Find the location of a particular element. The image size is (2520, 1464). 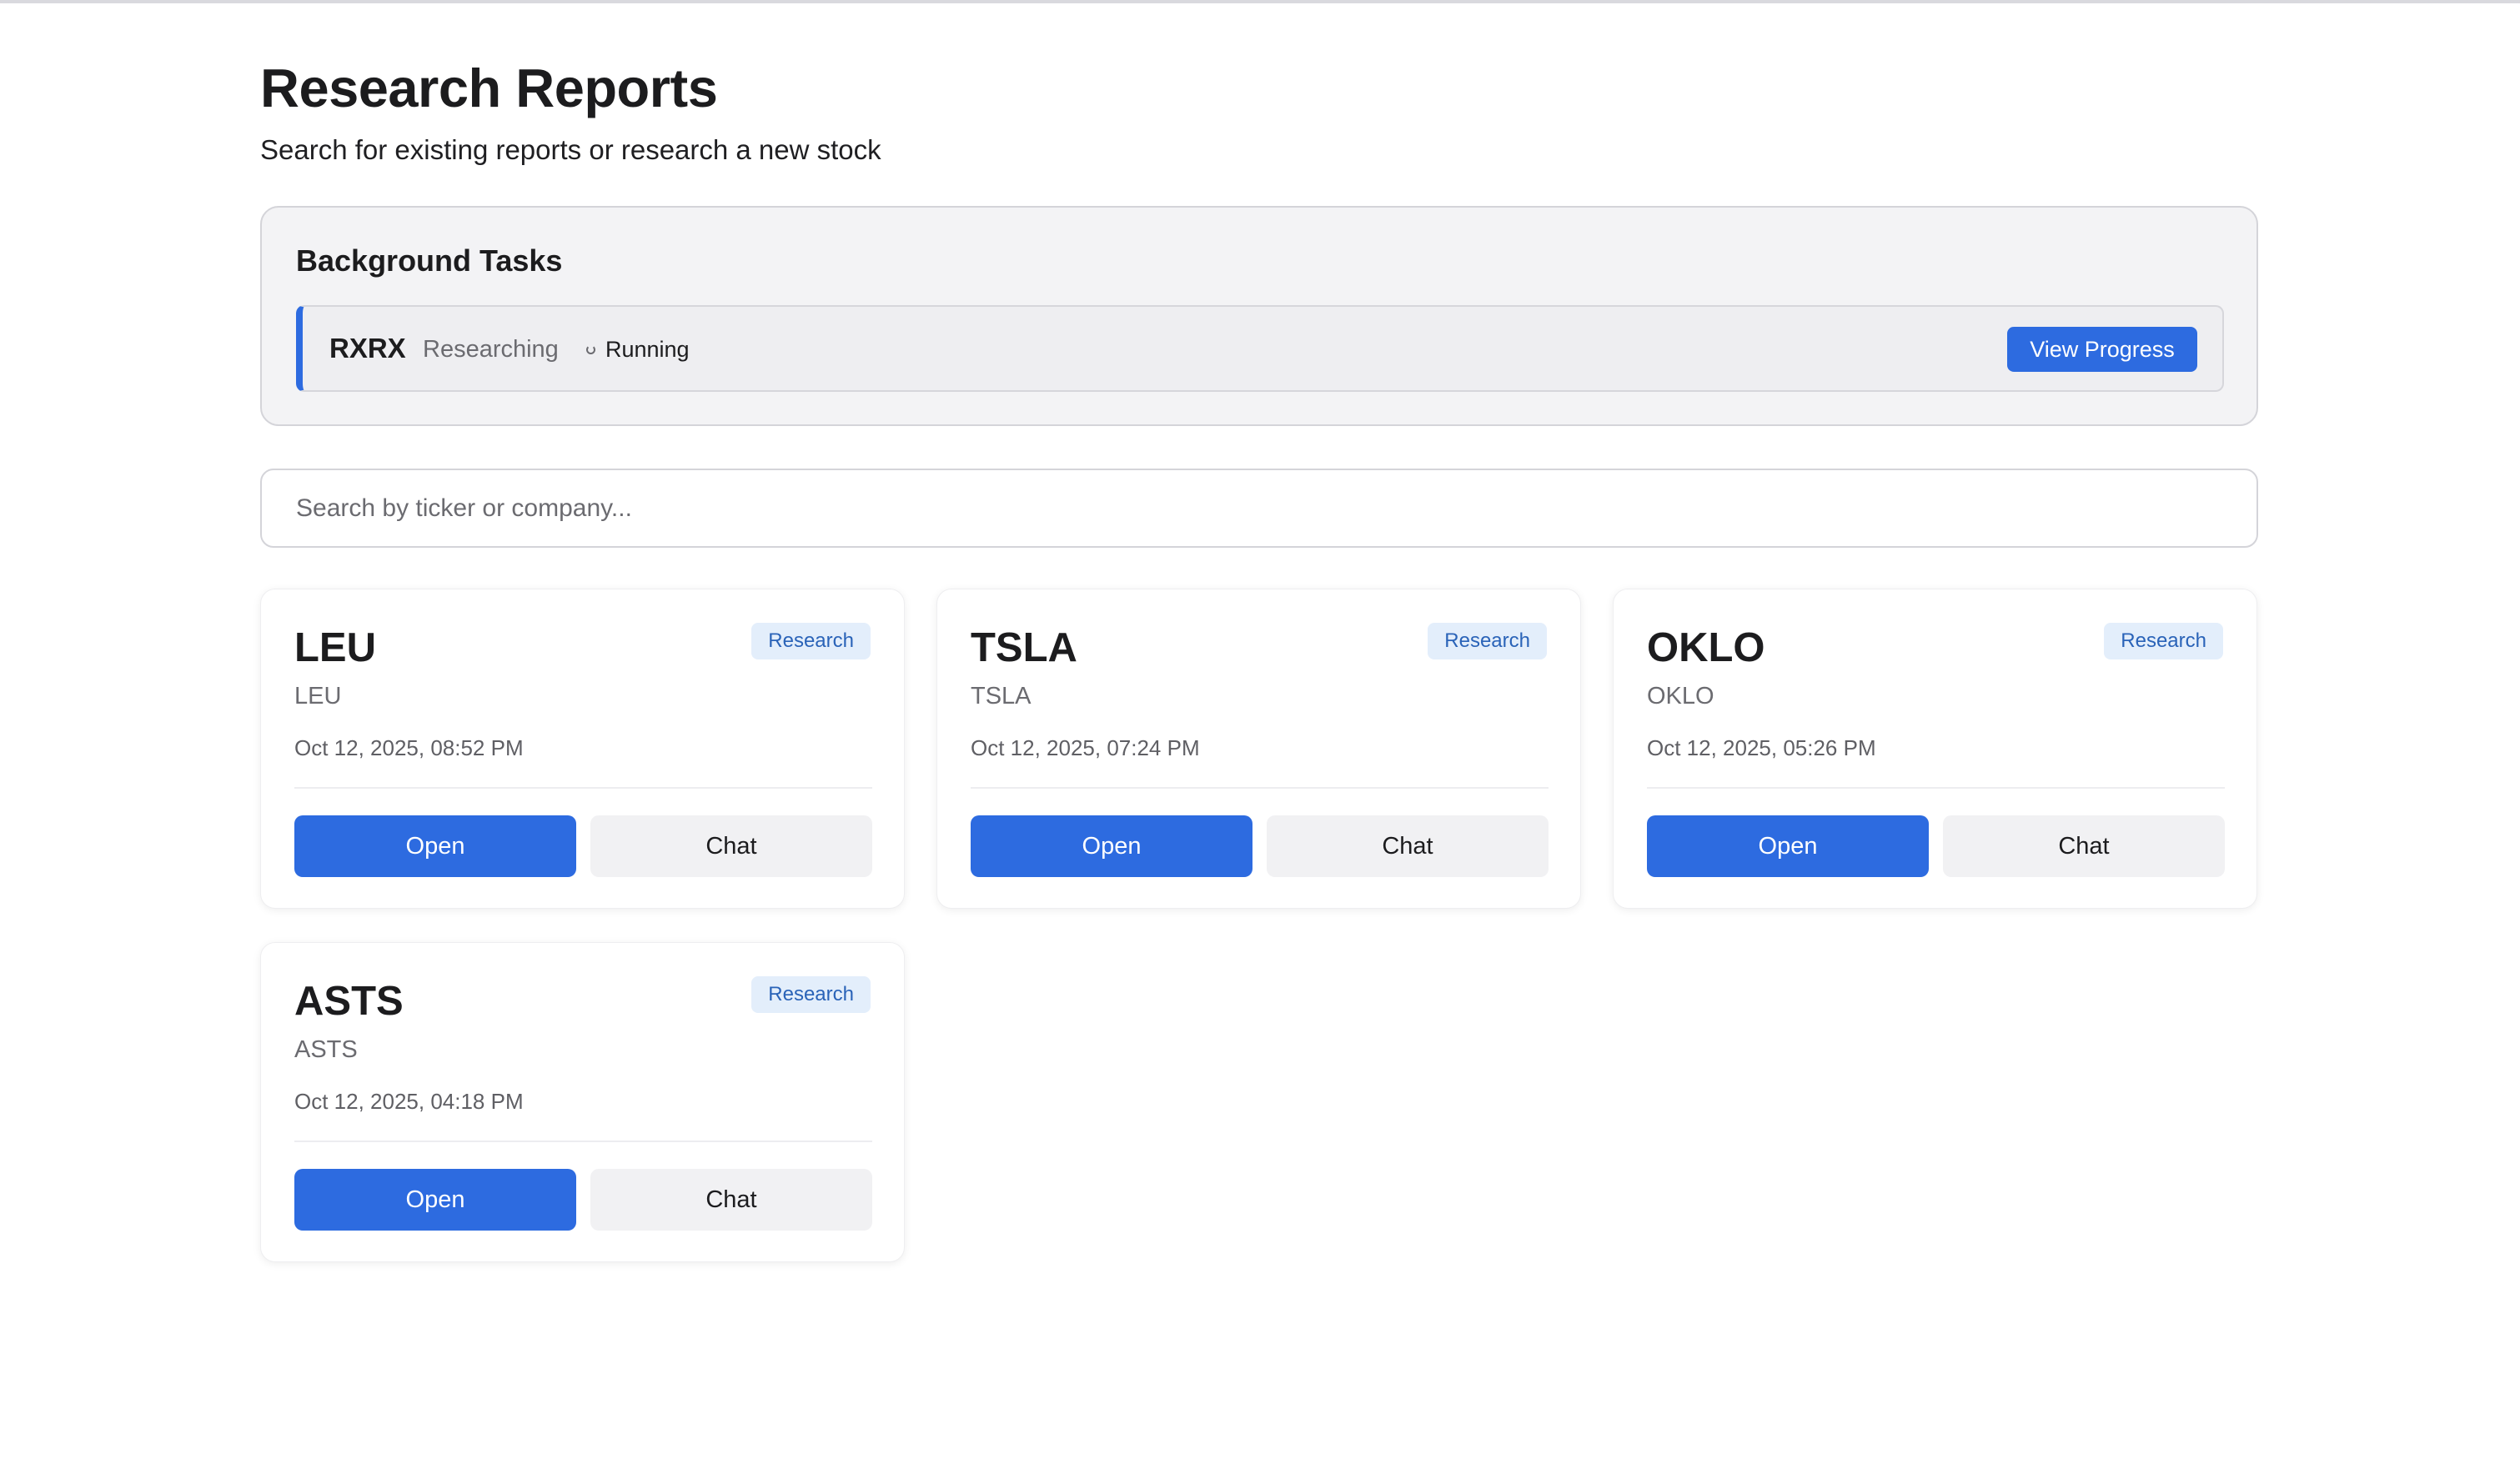

top-divider is located at coordinates (1260, 2).